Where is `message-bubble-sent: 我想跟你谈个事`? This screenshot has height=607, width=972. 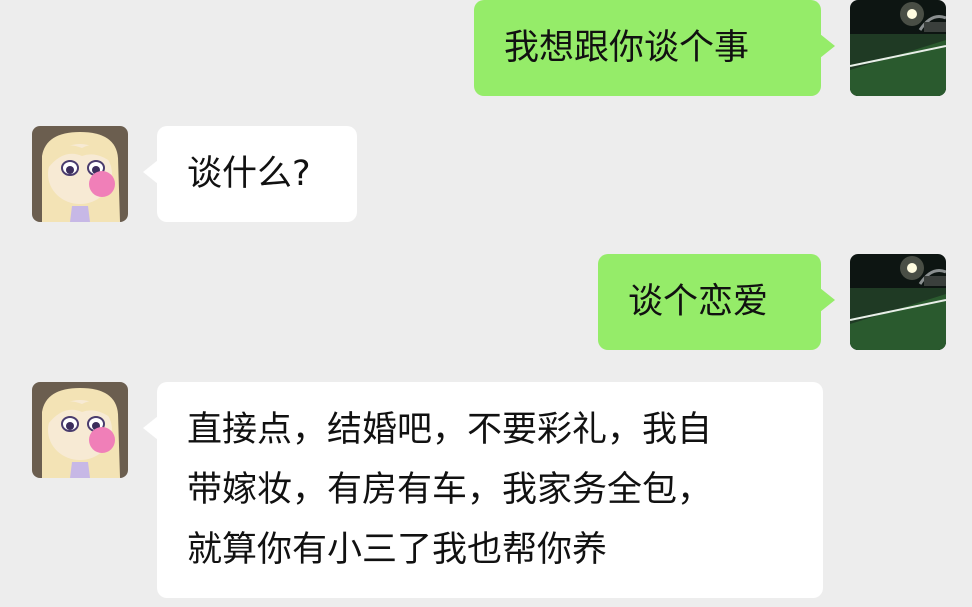 message-bubble-sent: 我想跟你谈个事 is located at coordinates (654, 48).